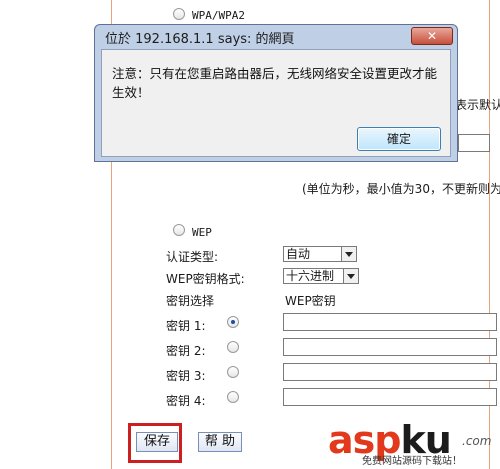 This screenshot has height=469, width=500. I want to click on close-icon: ✕, so click(432, 36).